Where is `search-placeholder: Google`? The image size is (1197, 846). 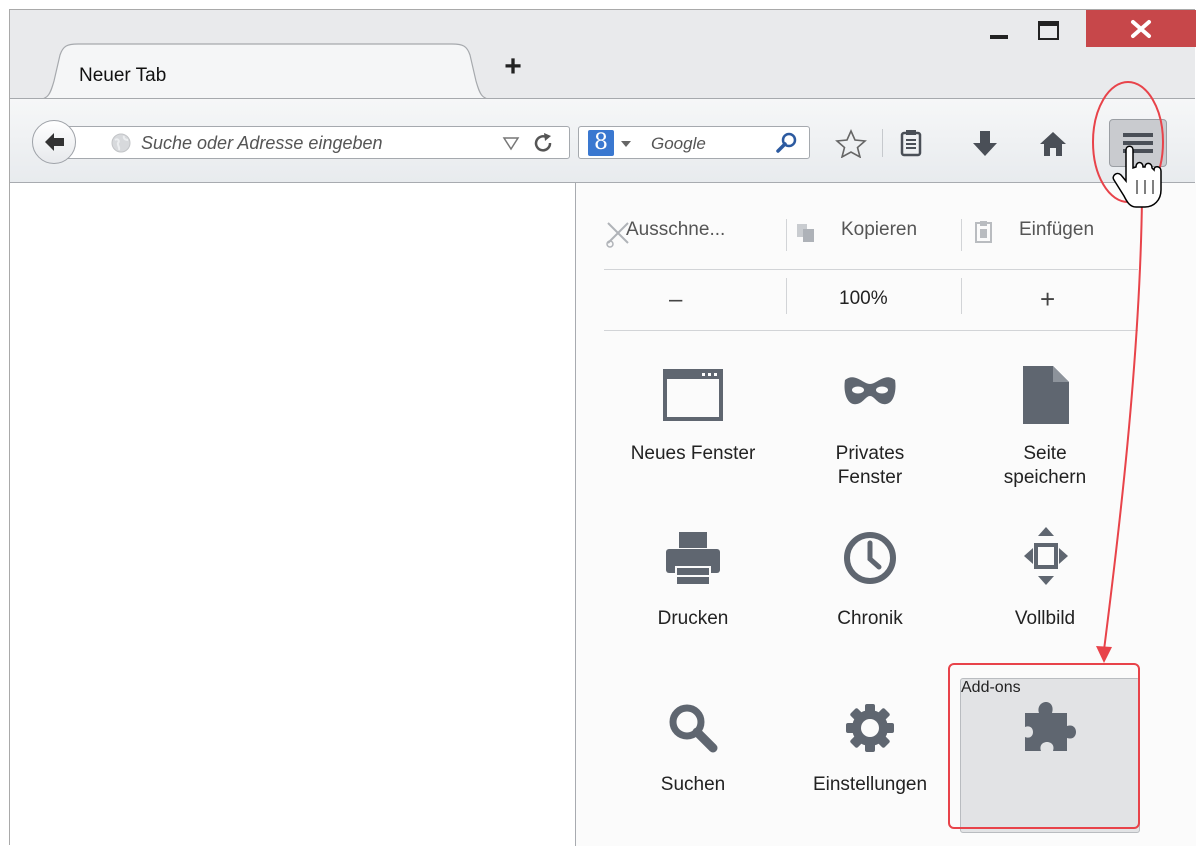 search-placeholder: Google is located at coordinates (678, 143).